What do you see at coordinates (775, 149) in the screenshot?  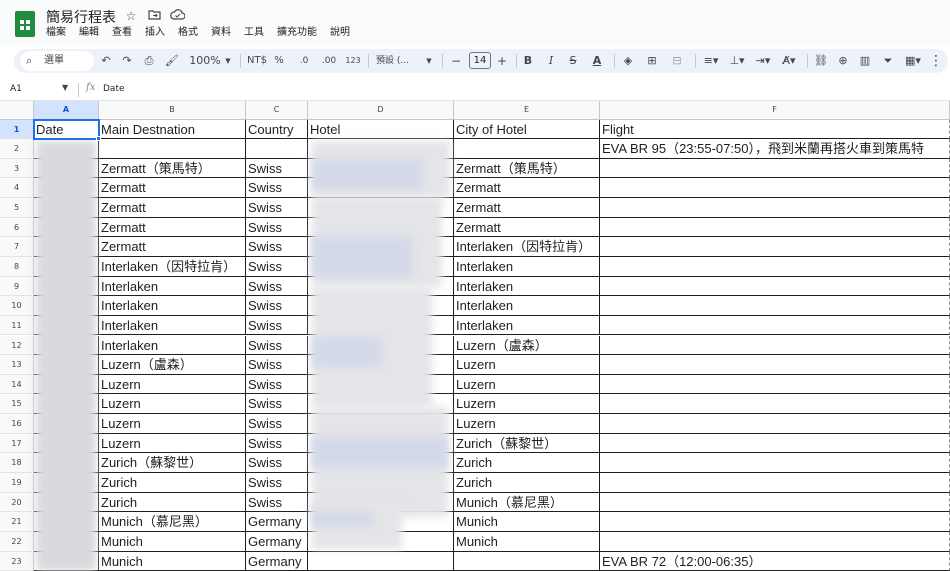 I see `table-cell: EVA BR 95（23:55-07:50），飛到米蘭再搭火車到策馬特` at bounding box center [775, 149].